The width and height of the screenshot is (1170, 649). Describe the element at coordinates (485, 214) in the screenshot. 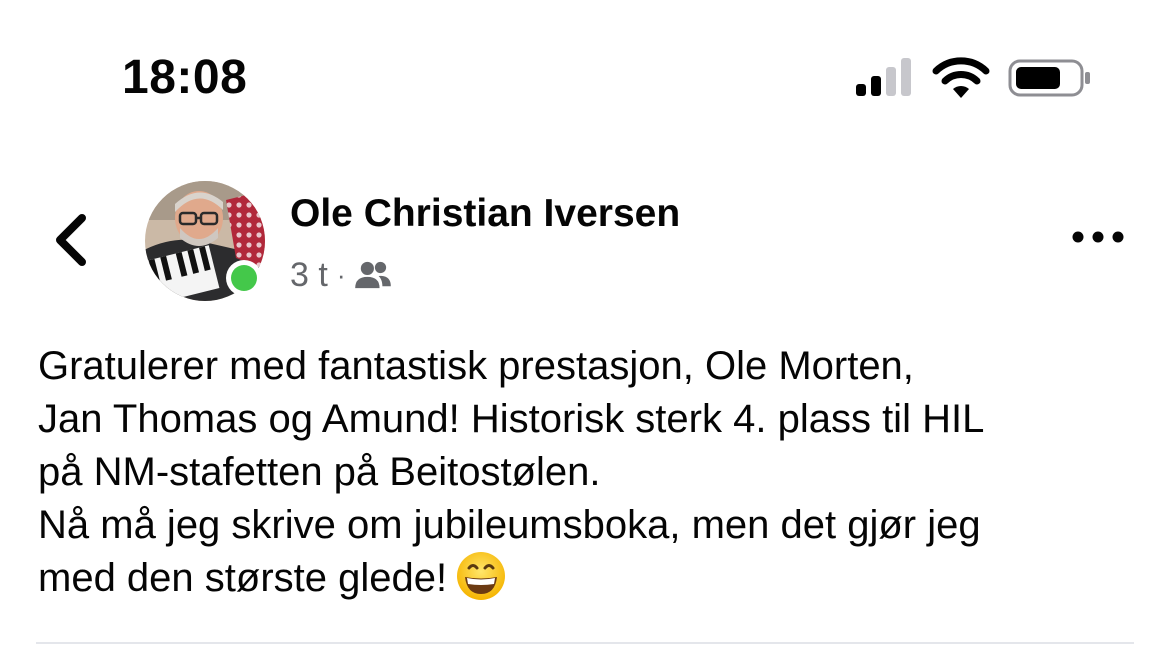

I see `author-name: Ole Christian Iversen` at that location.